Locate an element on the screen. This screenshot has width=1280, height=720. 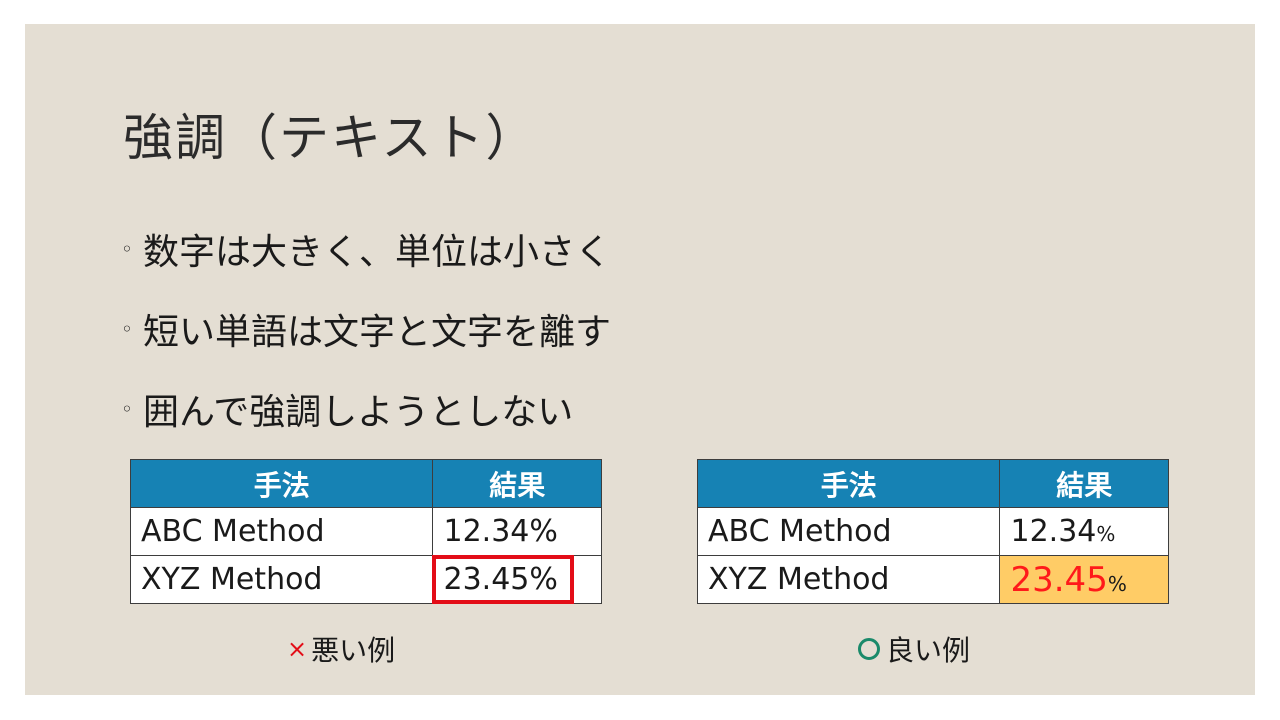
circle-icon is located at coordinates (869, 649).